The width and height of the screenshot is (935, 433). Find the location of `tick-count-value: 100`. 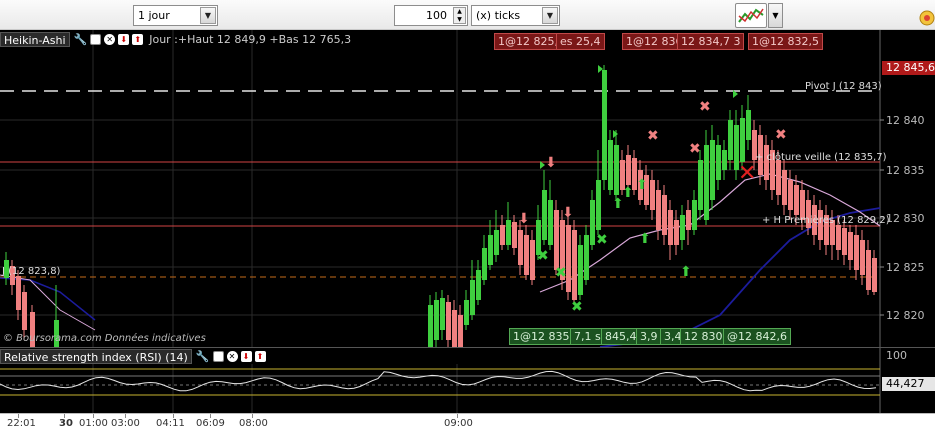

tick-count-value: 100 is located at coordinates (436, 15).